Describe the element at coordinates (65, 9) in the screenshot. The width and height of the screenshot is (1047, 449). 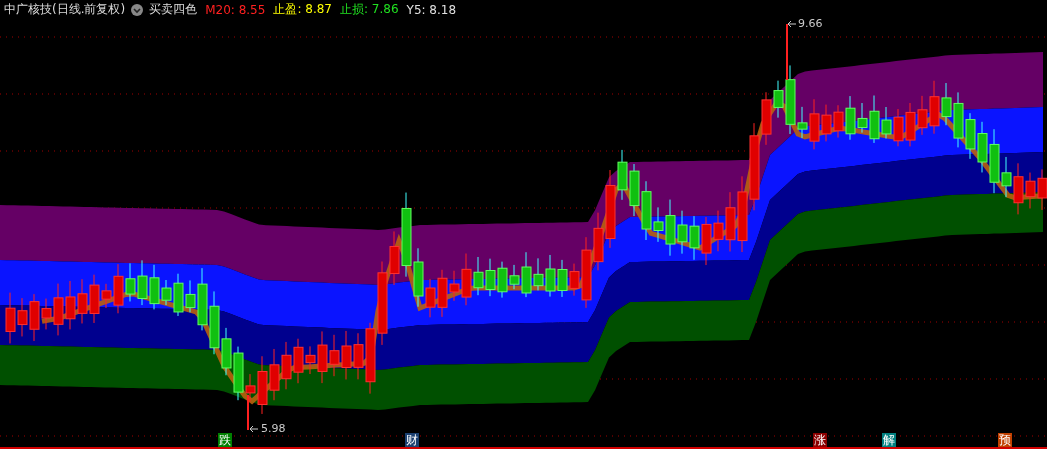
I see `stock-name: 中广核技(日线.前复权)` at that location.